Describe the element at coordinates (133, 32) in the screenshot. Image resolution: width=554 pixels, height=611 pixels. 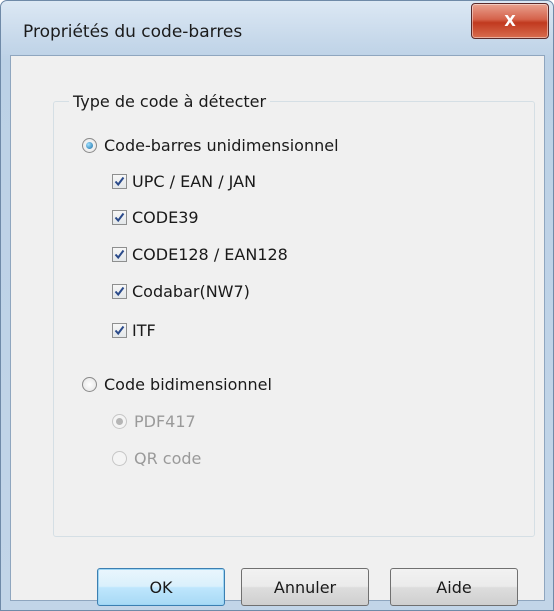
I see `window-title: Propriétés du code-barres` at that location.